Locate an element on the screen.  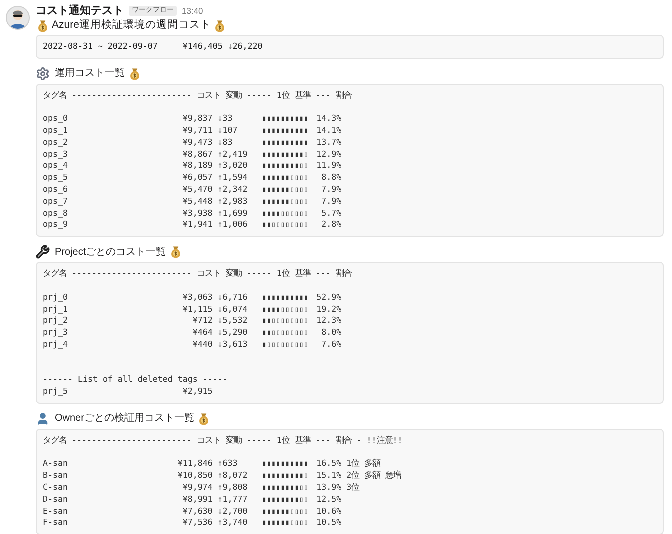
cost-change: ↑3,740 is located at coordinates (233, 523).